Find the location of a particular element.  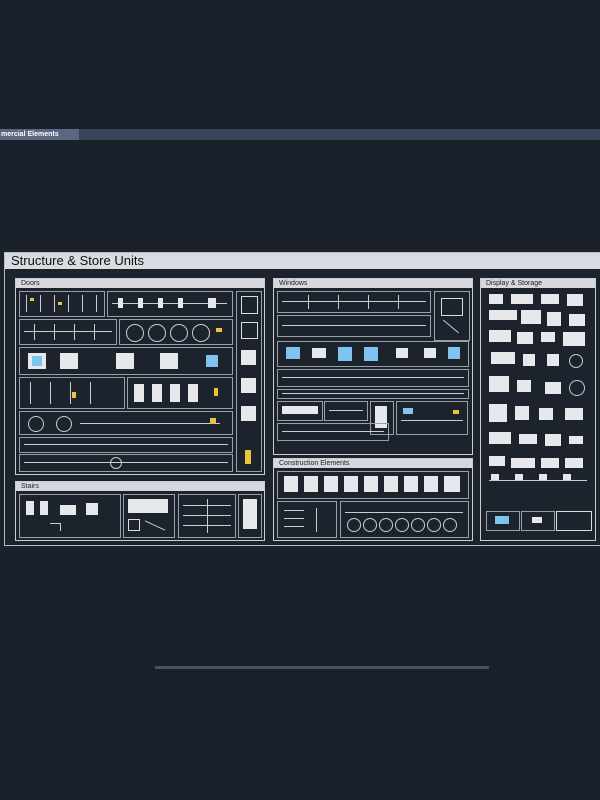

doors-panel: Doors is located at coordinates (140, 376).